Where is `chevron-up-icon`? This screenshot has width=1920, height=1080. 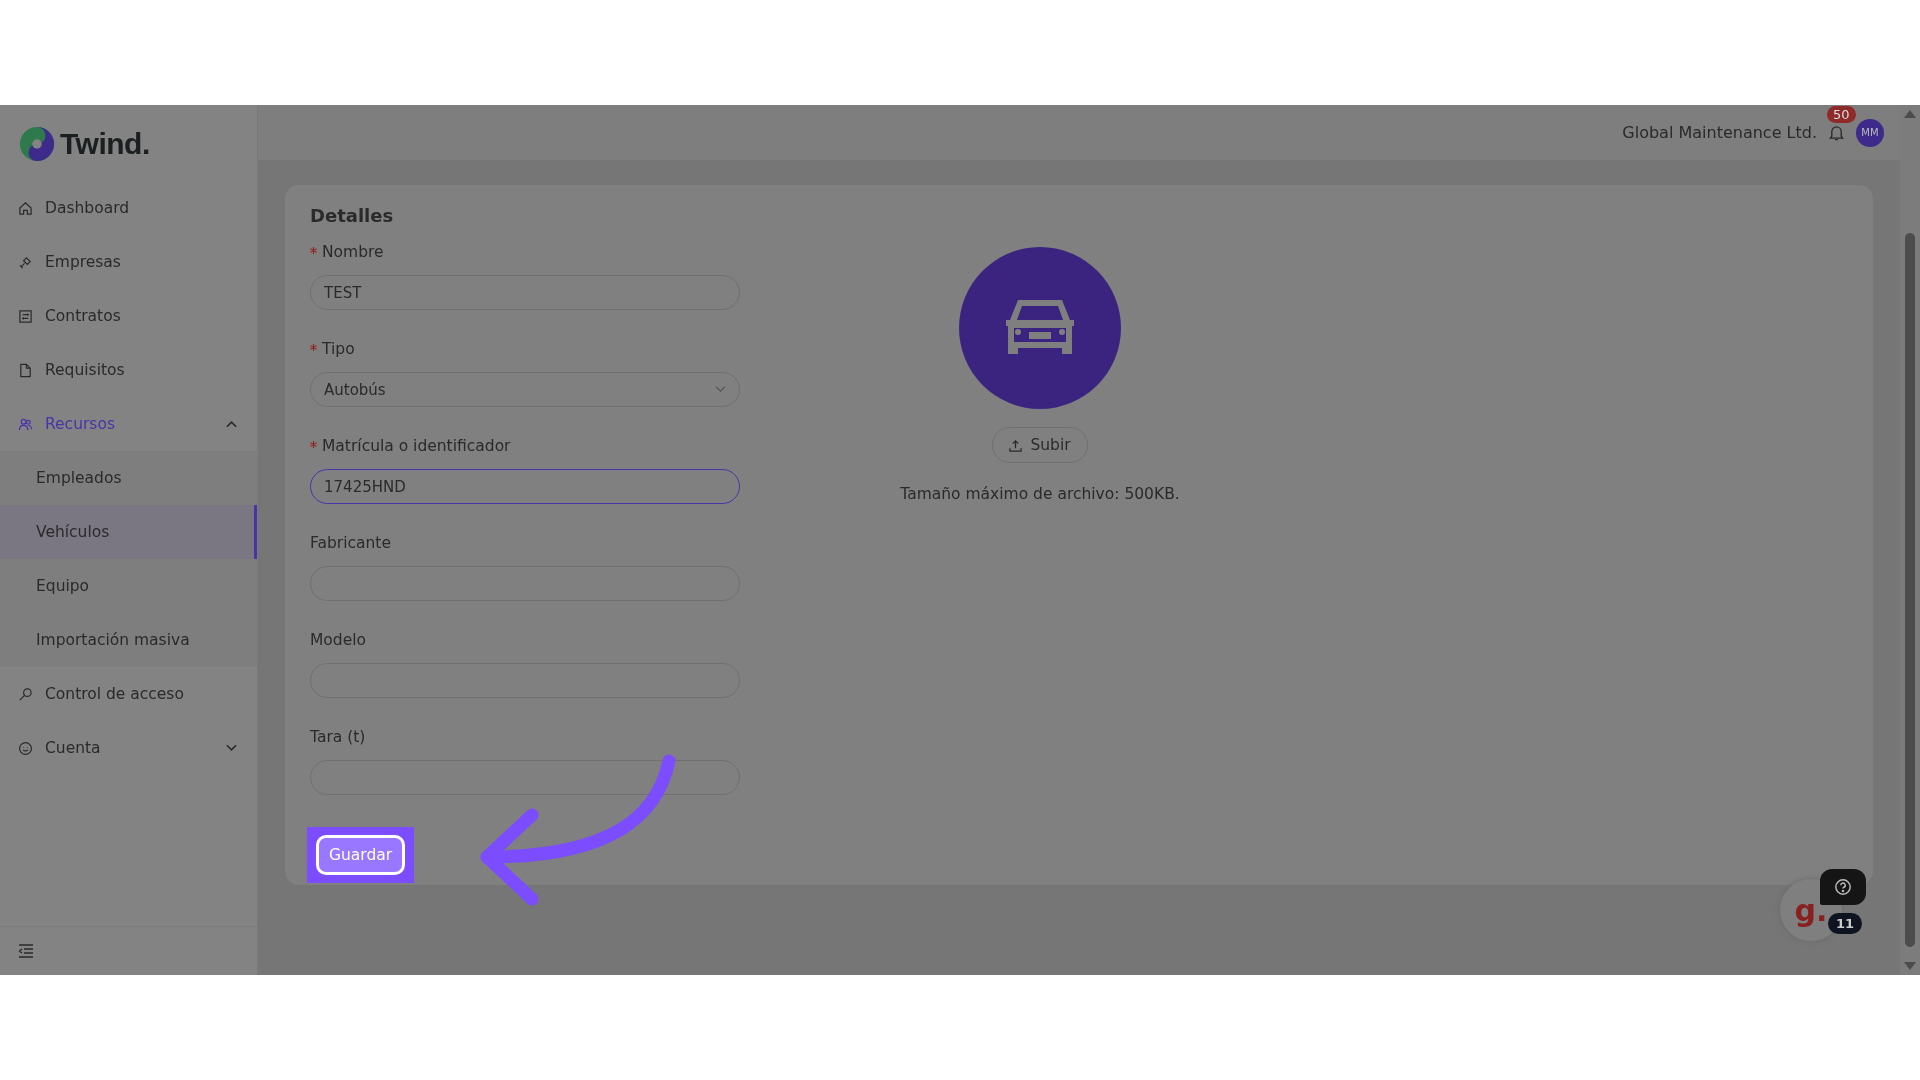 chevron-up-icon is located at coordinates (231, 424).